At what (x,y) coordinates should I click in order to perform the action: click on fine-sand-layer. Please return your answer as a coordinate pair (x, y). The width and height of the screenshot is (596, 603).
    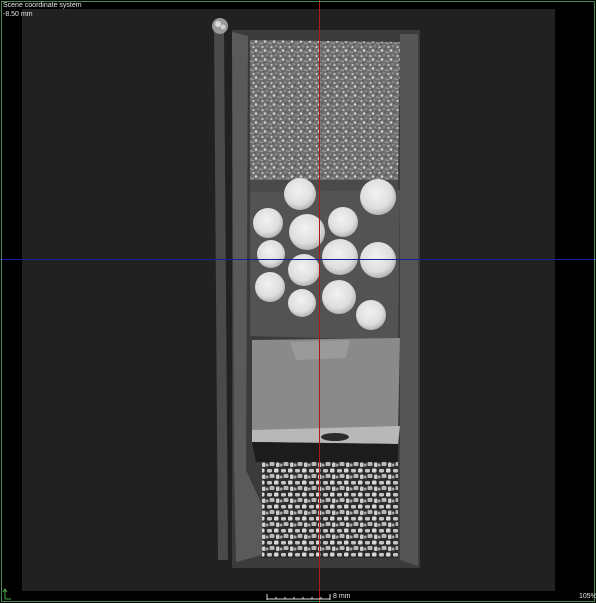
    Looking at the image, I should click on (325, 111).